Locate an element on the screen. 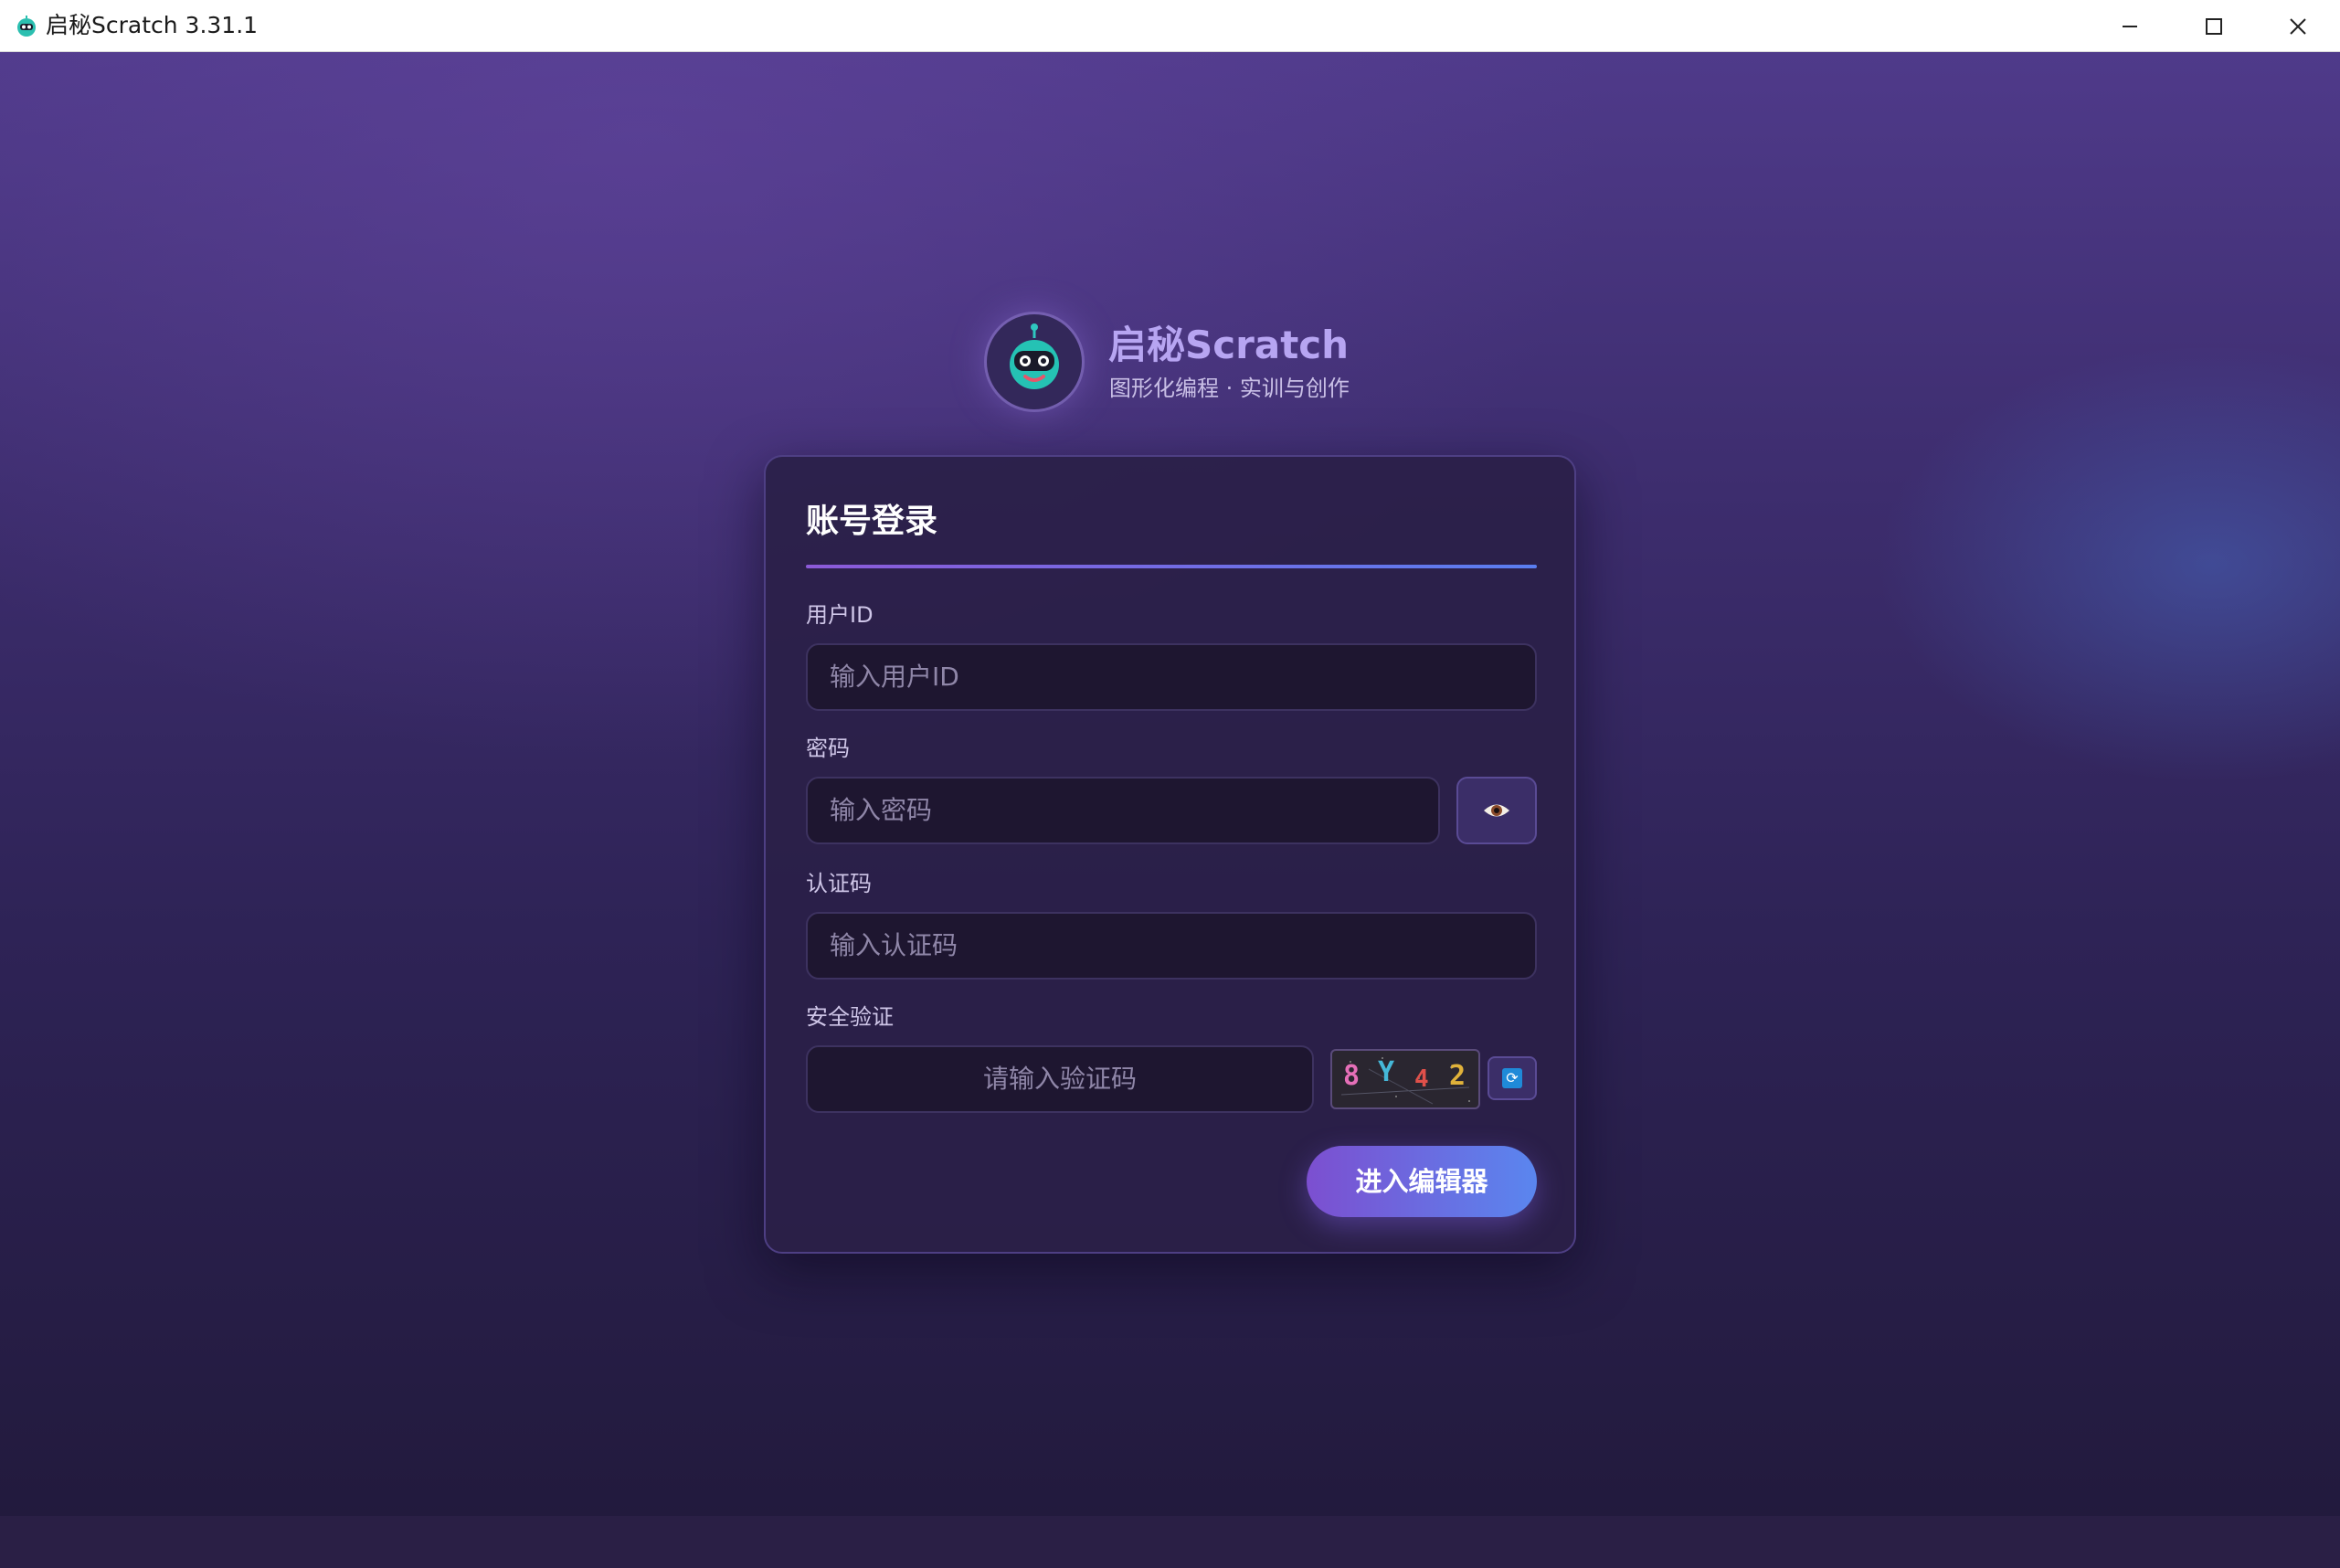 The height and width of the screenshot is (1568, 2340). brand-subtitle: 图形化编程 · 实训与创作 is located at coordinates (1229, 389).